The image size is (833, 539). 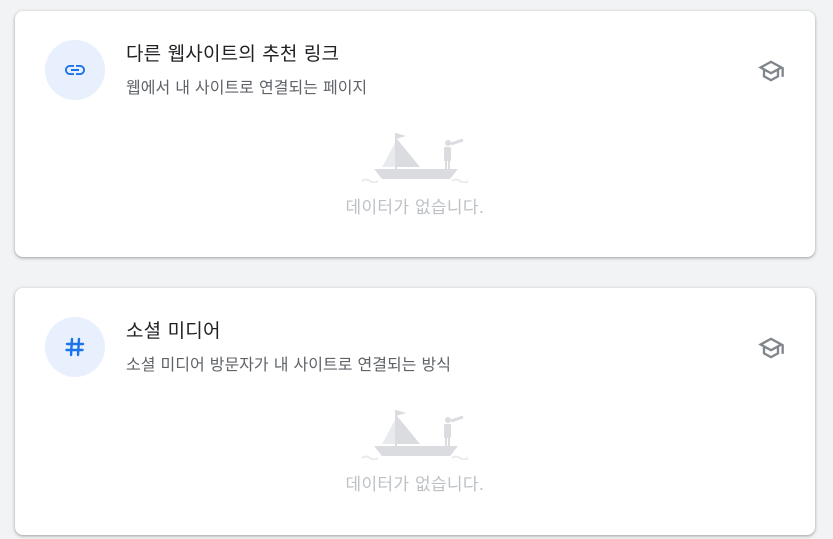 I want to click on card-subtitle: 웹에서 내 사이트로 연결되는 페이지, so click(x=247, y=87).